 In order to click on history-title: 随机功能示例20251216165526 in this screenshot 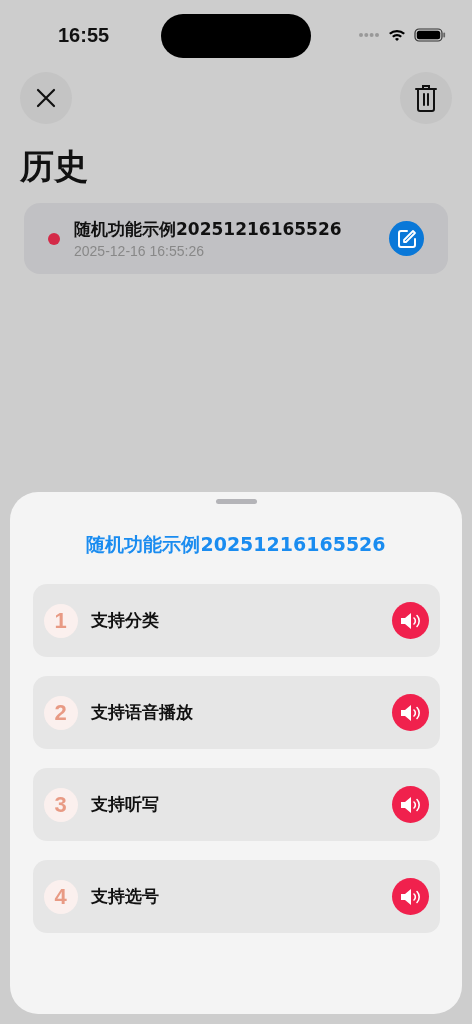, I will do `click(208, 229)`.